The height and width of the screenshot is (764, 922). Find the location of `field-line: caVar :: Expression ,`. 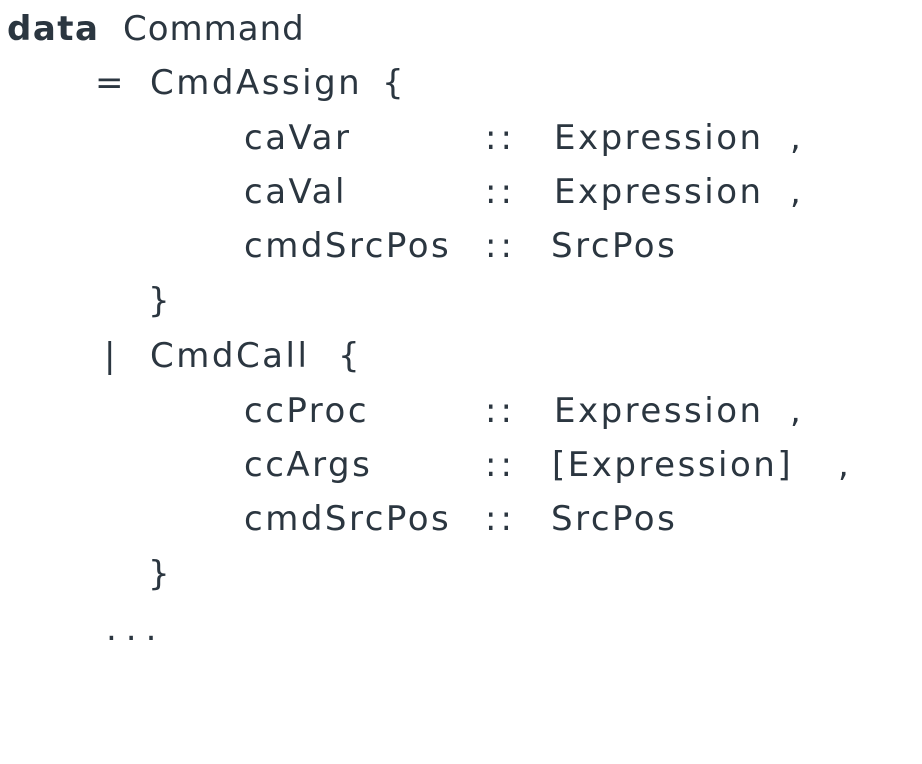

field-line: caVar :: Expression , is located at coordinates (461, 138).